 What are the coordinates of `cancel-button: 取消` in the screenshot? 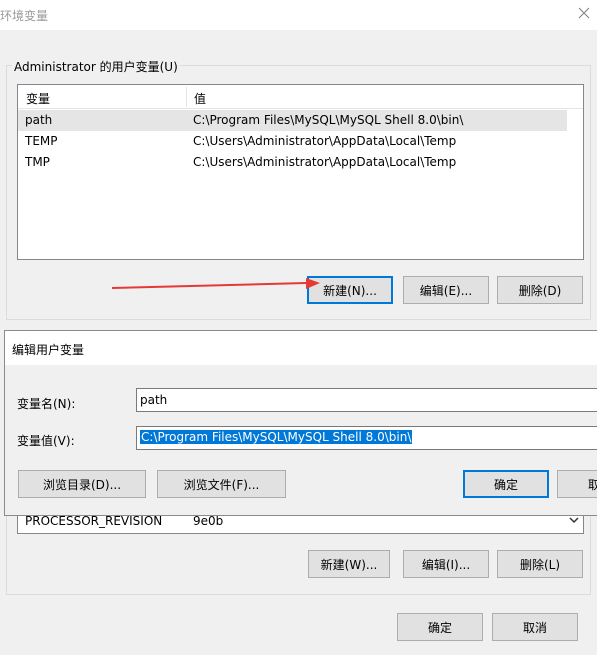 It's located at (535, 627).